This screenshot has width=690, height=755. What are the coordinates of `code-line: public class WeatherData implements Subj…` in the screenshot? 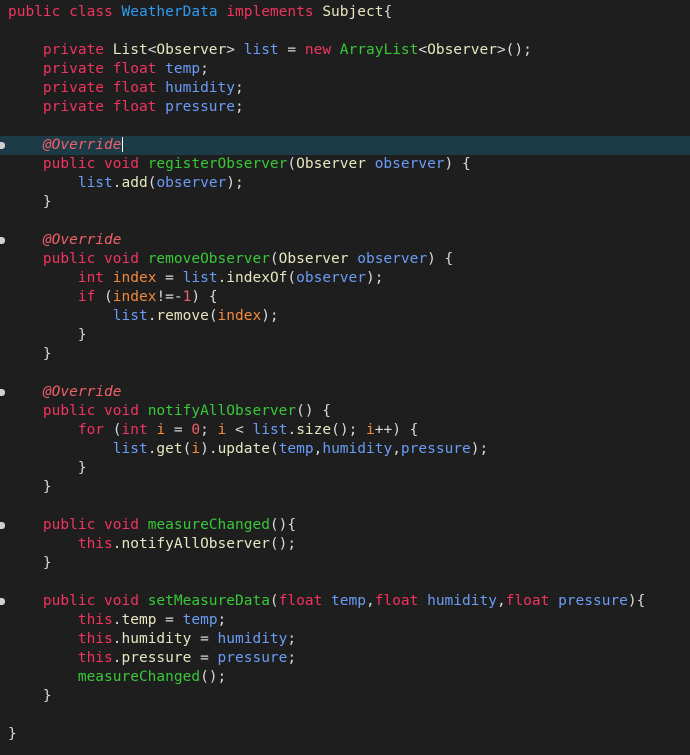 It's located at (345, 12).